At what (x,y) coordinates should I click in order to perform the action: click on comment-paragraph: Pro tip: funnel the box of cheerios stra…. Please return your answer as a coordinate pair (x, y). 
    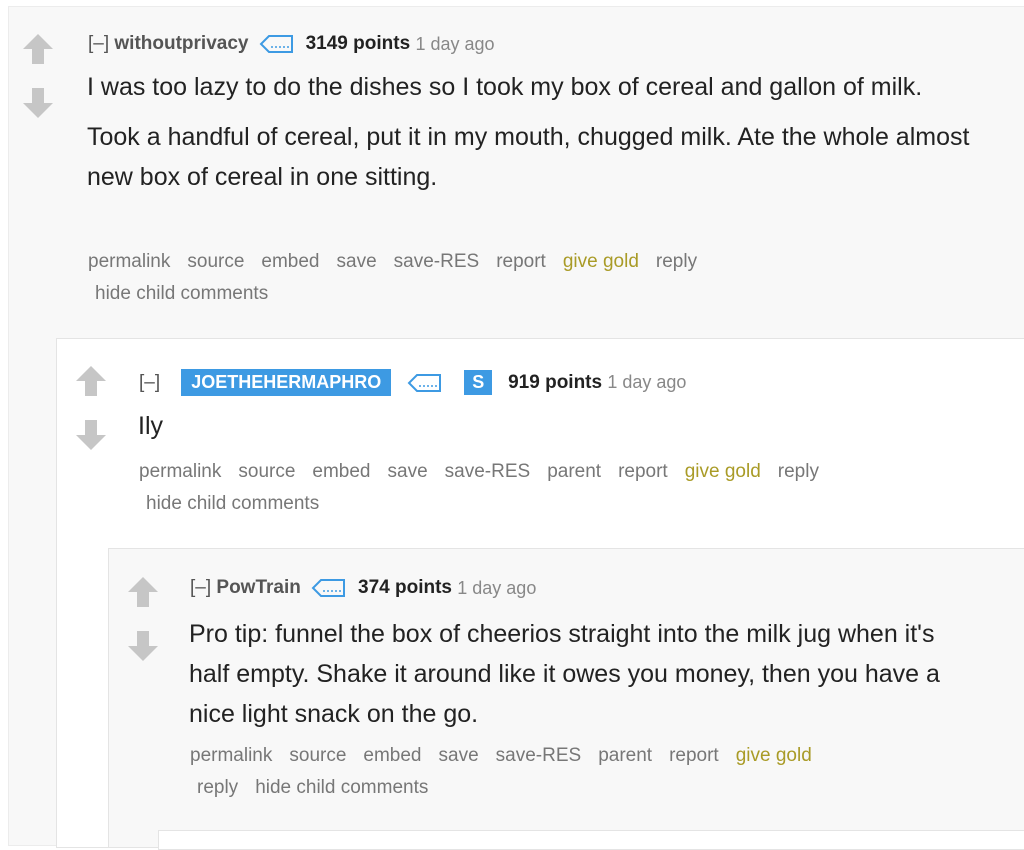
    Looking at the image, I should click on (564, 674).